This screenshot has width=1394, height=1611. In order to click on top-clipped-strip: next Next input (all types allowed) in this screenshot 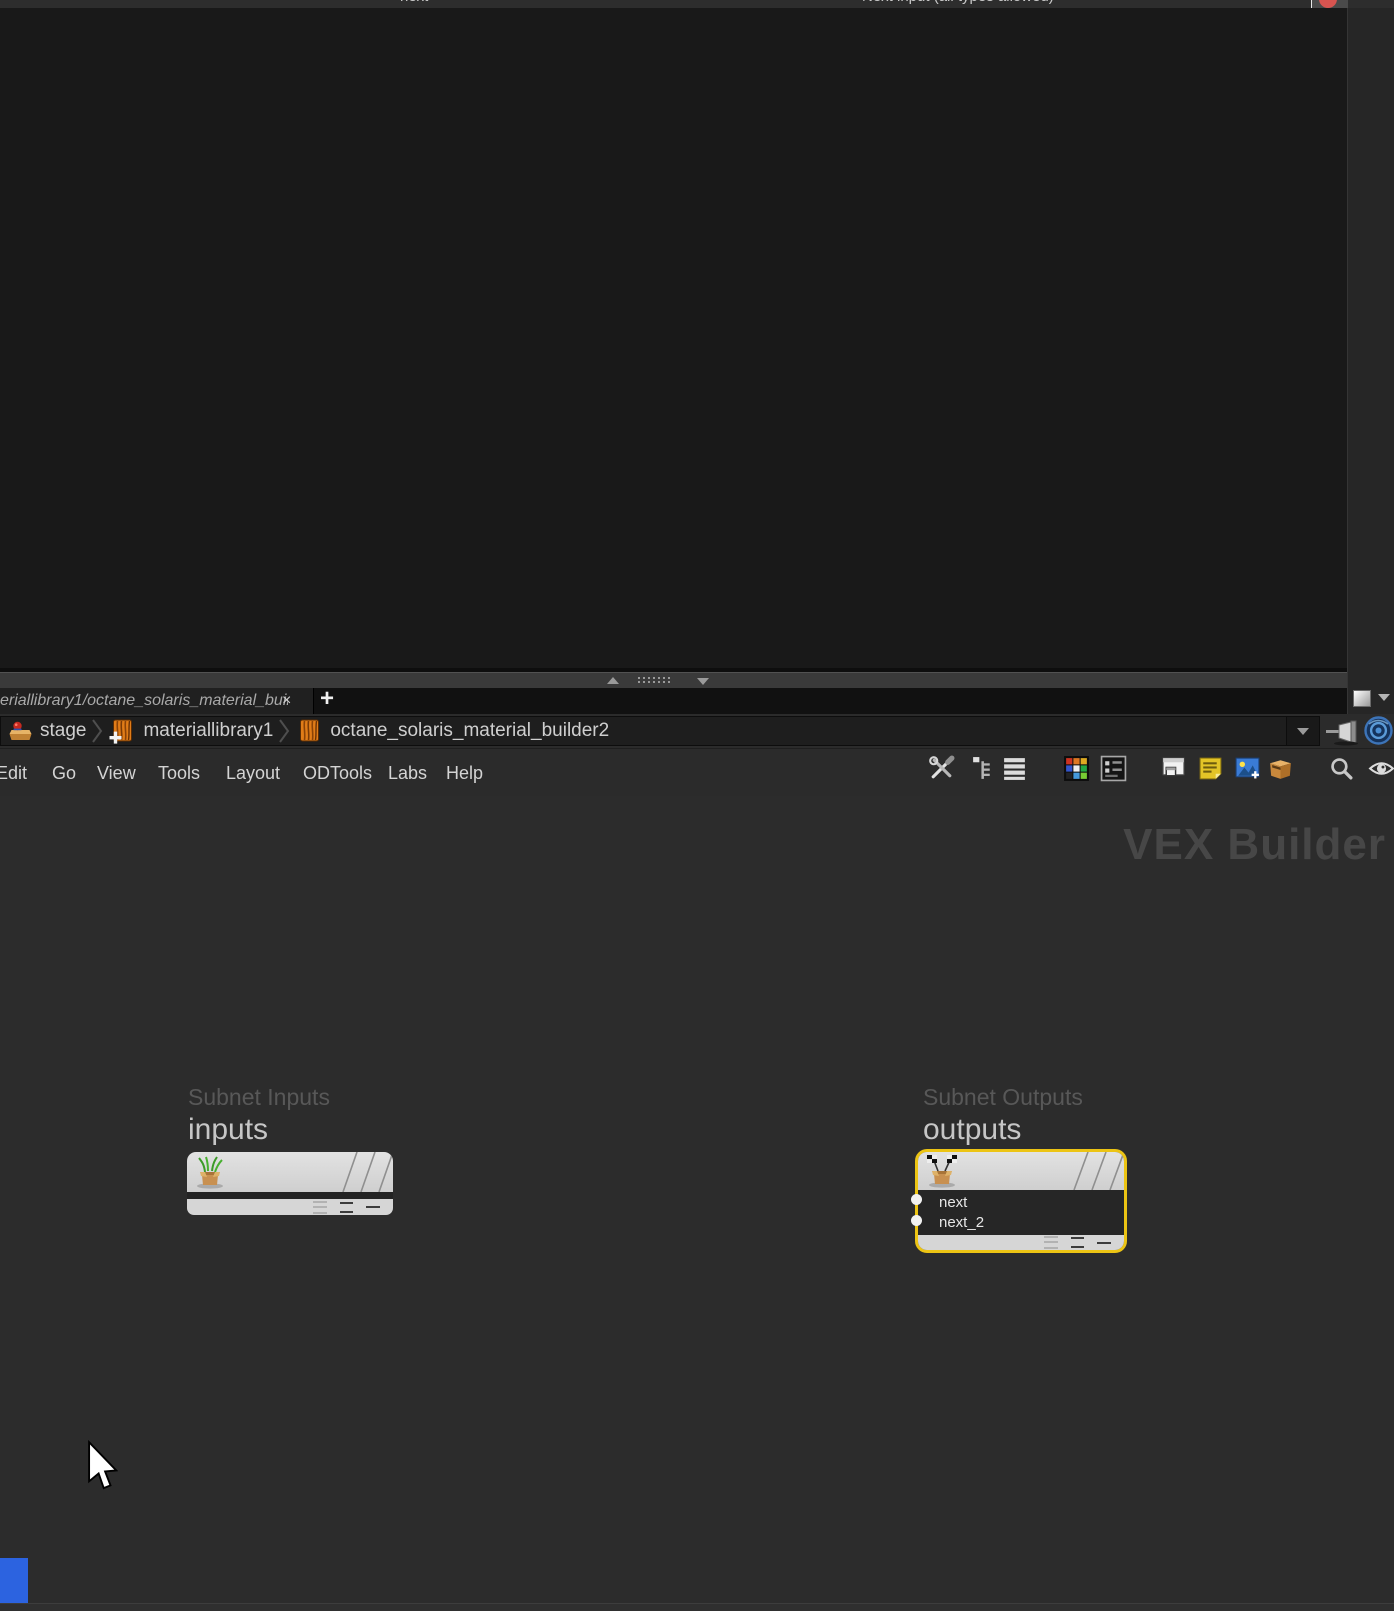, I will do `click(697, 4)`.